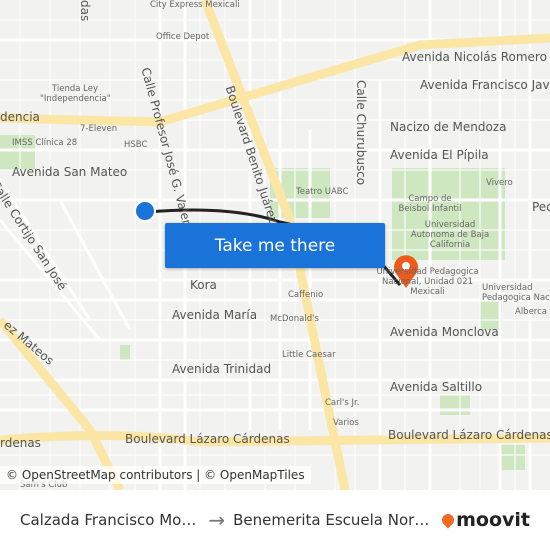 This screenshot has width=550, height=550. What do you see at coordinates (70, 172) in the screenshot?
I see `street-label: Avenida San Mateo` at bounding box center [70, 172].